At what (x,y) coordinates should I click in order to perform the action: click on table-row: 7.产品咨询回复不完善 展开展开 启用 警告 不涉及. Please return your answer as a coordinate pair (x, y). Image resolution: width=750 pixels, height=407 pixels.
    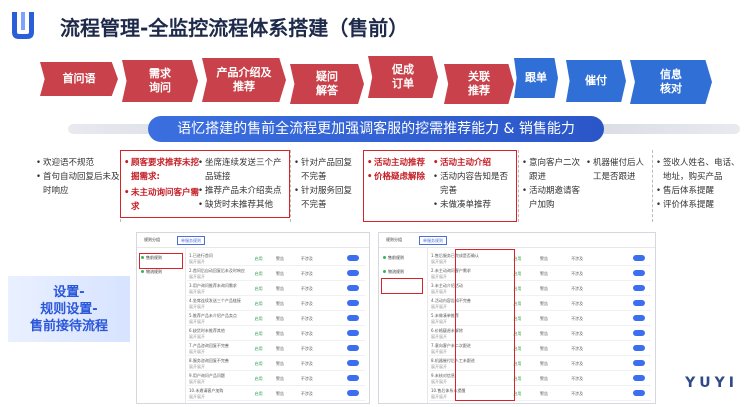
    Looking at the image, I should click on (276, 348).